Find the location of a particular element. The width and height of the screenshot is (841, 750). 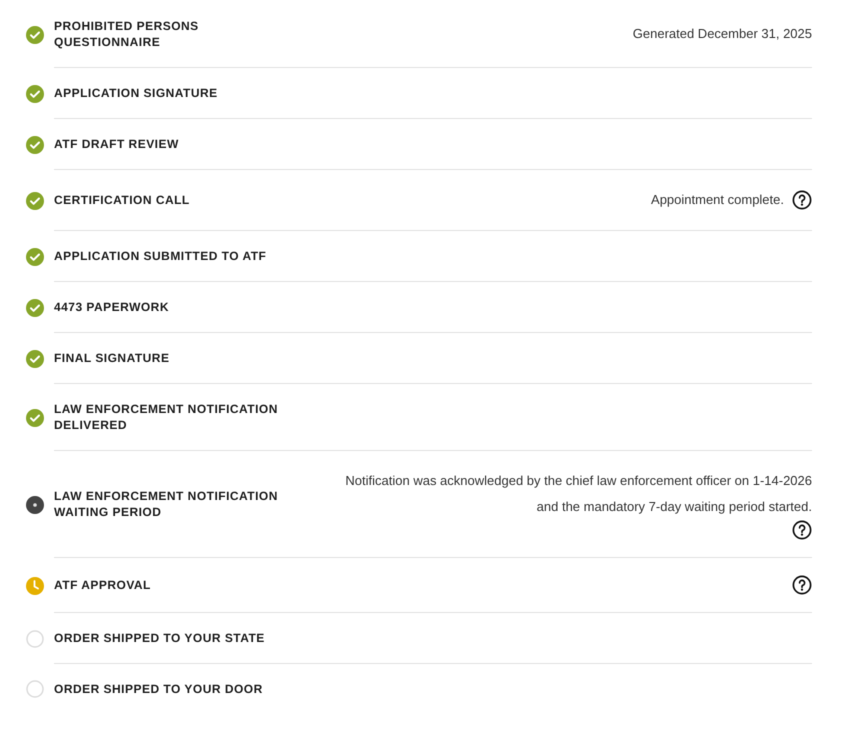

step-note: Generated December 31, 2025 is located at coordinates (722, 34).